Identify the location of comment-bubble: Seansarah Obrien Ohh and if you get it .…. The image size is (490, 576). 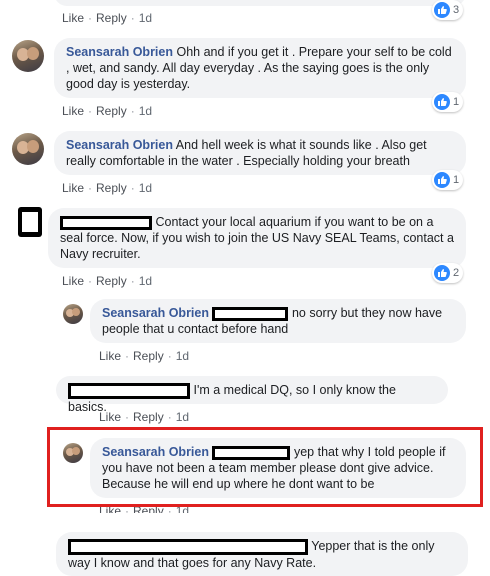
(260, 68).